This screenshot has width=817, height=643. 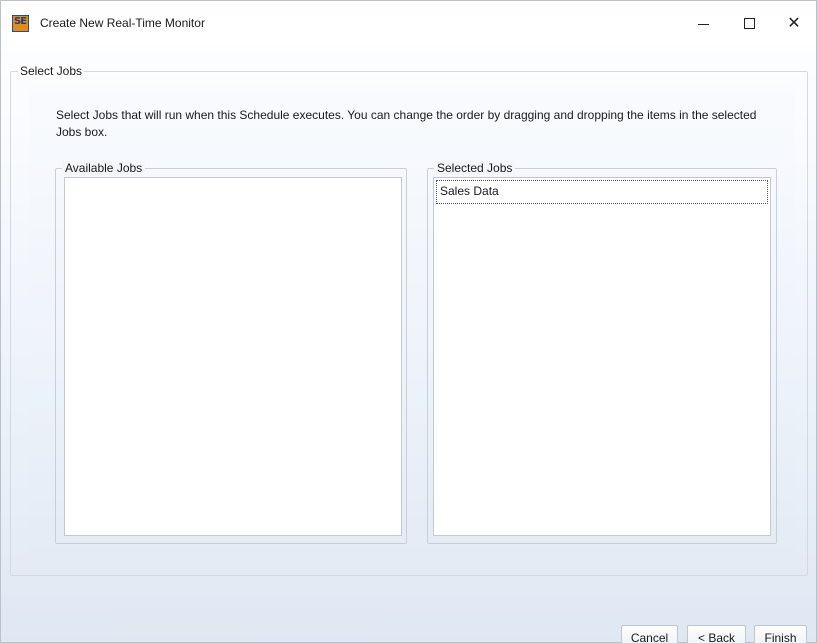 I want to click on app-logo-icon: SE, so click(x=20, y=23).